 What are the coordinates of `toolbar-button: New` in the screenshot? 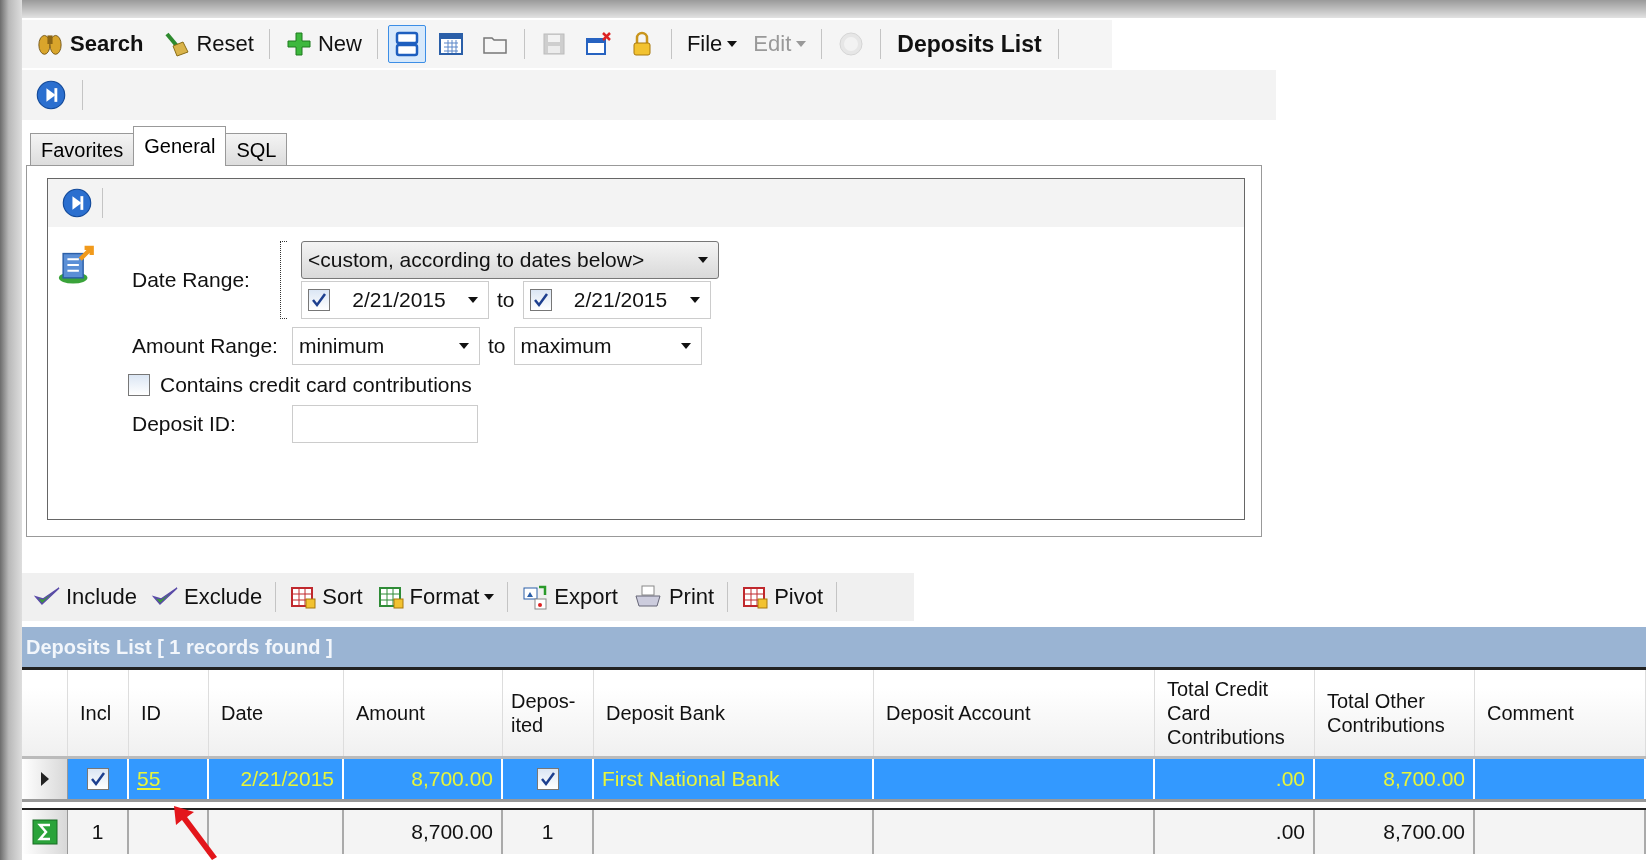 It's located at (323, 44).